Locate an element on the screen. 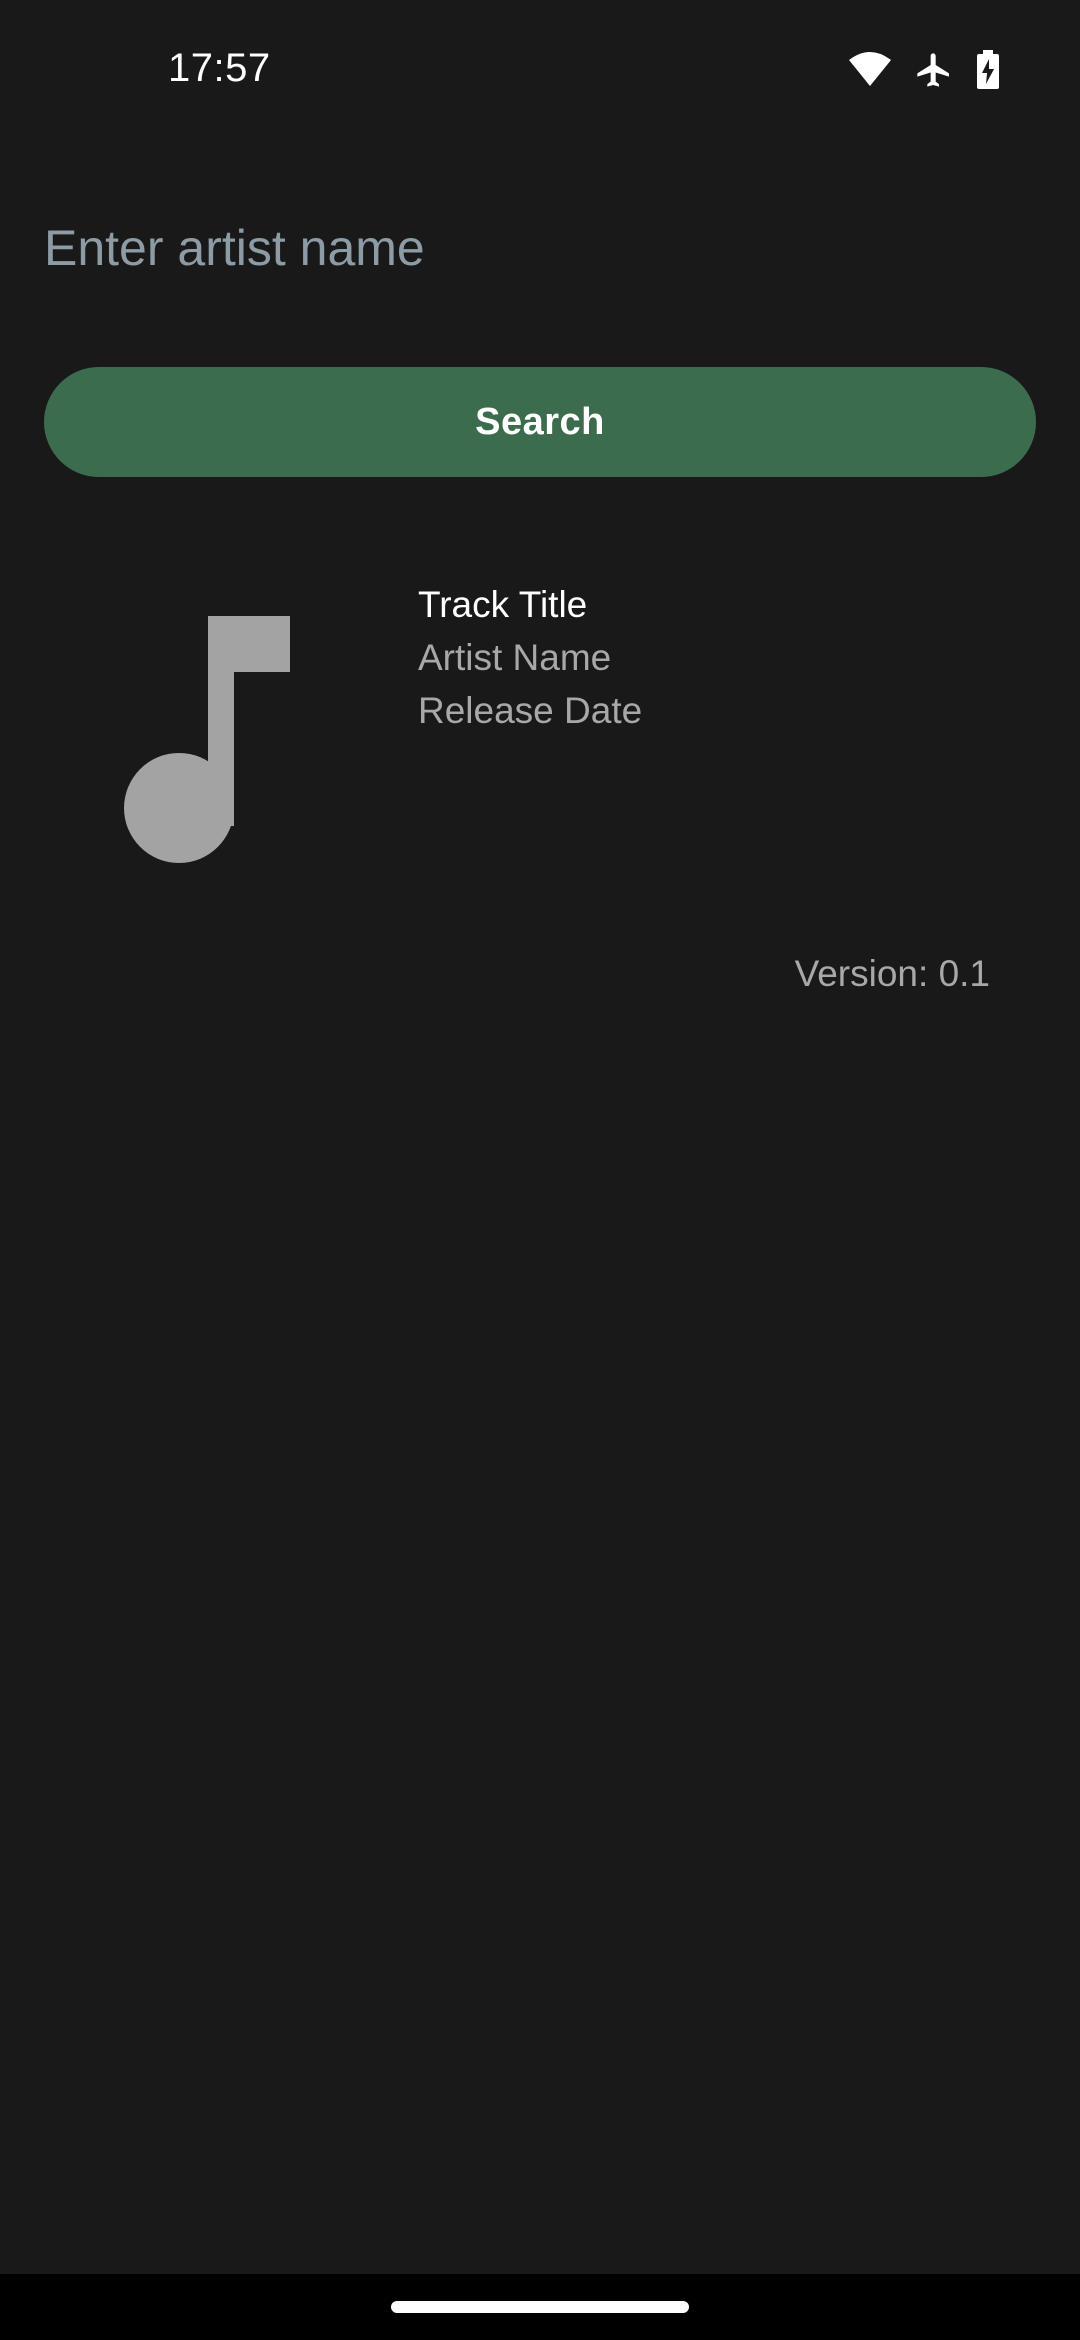 This screenshot has width=1080, height=2340. track-artist: Artist Name is located at coordinates (515, 657).